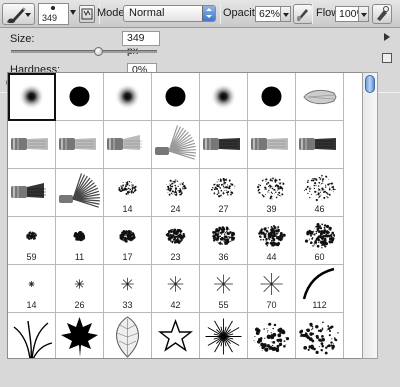 Image resolution: width=400 pixels, height=387 pixels. I want to click on tablet-opacity-button, so click(303, 14).